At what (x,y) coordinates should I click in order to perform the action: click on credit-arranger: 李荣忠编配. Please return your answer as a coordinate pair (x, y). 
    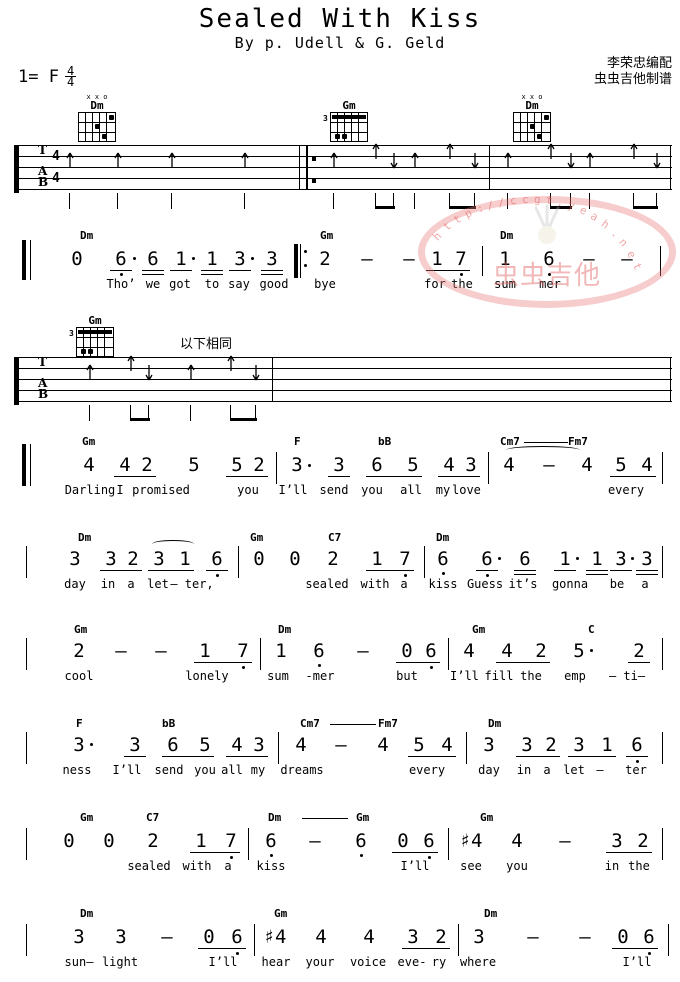
    Looking at the image, I should click on (639, 63).